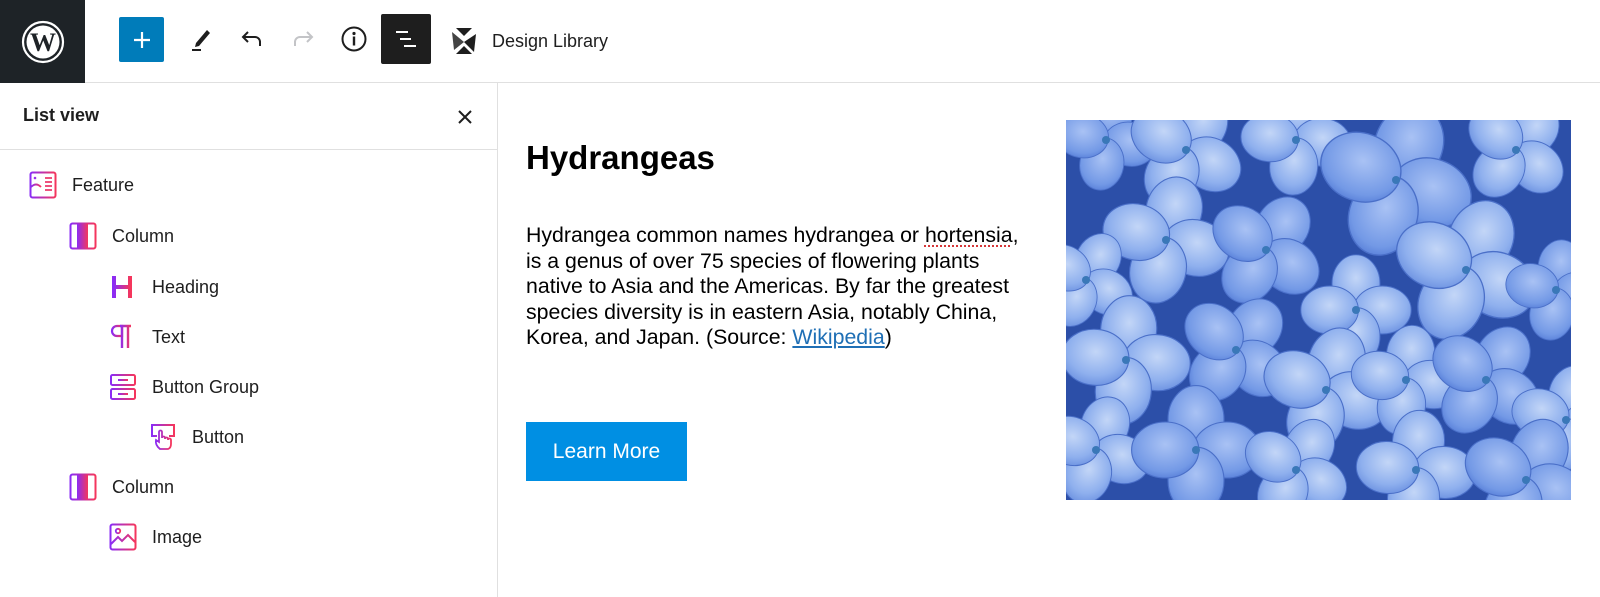 The height and width of the screenshot is (597, 1600). Describe the element at coordinates (800, 41) in the screenshot. I see `editor-toolbar: W Design Library` at that location.